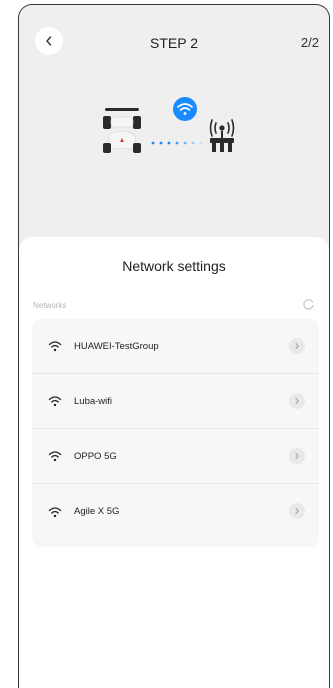 This screenshot has height=688, width=333. Describe the element at coordinates (93, 401) in the screenshot. I see `network-name: Luba-wifi` at that location.